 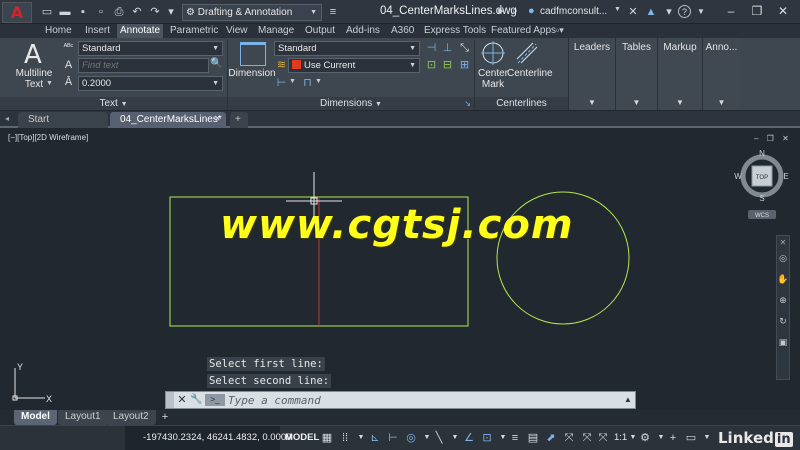 What do you see at coordinates (170, 400) in the screenshot?
I see `command-line-grip` at bounding box center [170, 400].